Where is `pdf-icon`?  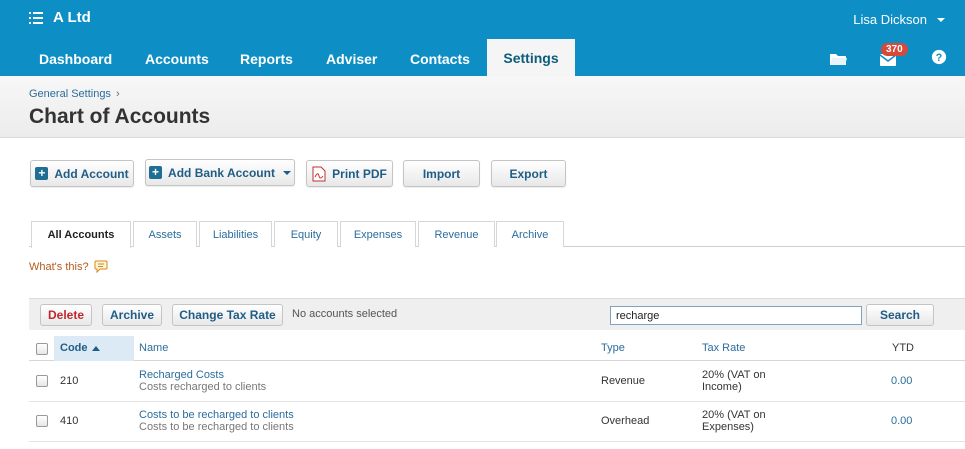 pdf-icon is located at coordinates (319, 173).